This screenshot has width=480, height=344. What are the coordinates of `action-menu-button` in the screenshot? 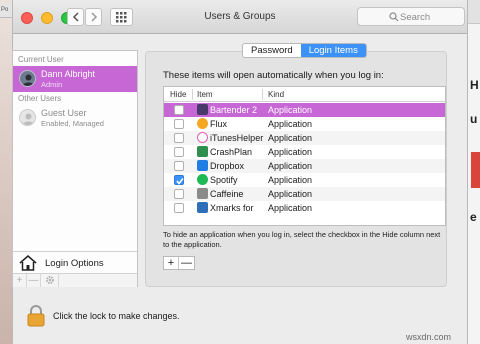 It's located at (50, 280).